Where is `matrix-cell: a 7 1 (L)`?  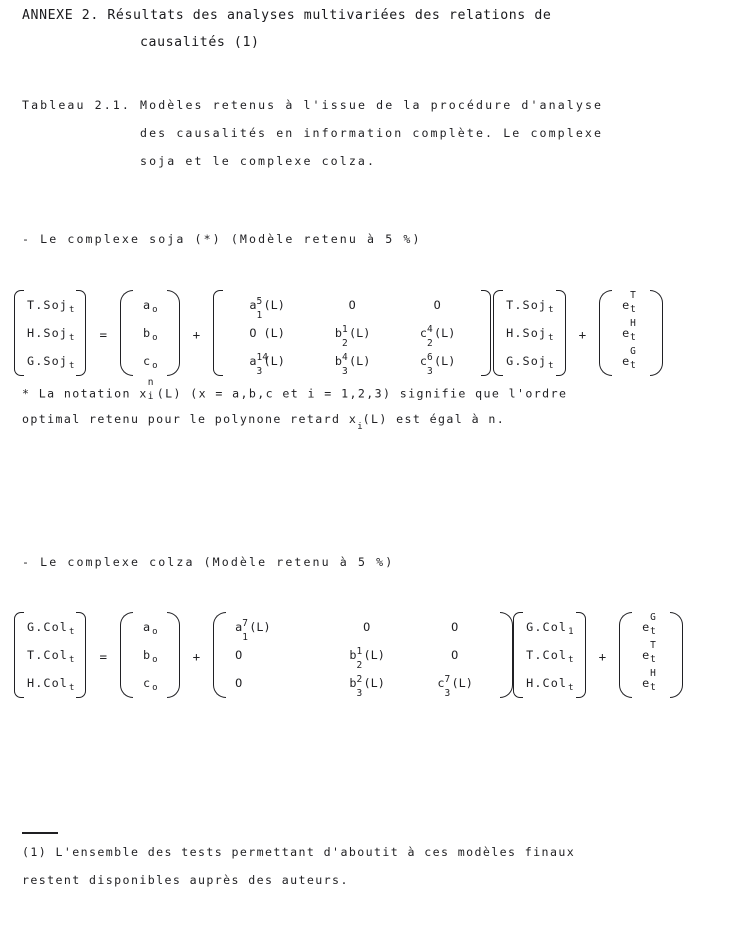
matrix-cell: a 7 1 (L) is located at coordinates (275, 628).